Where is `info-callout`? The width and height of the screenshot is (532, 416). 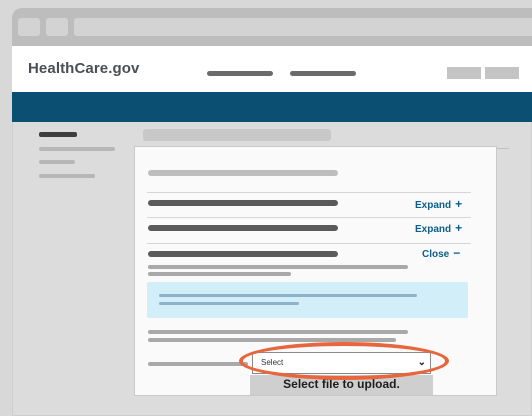
info-callout is located at coordinates (307, 300).